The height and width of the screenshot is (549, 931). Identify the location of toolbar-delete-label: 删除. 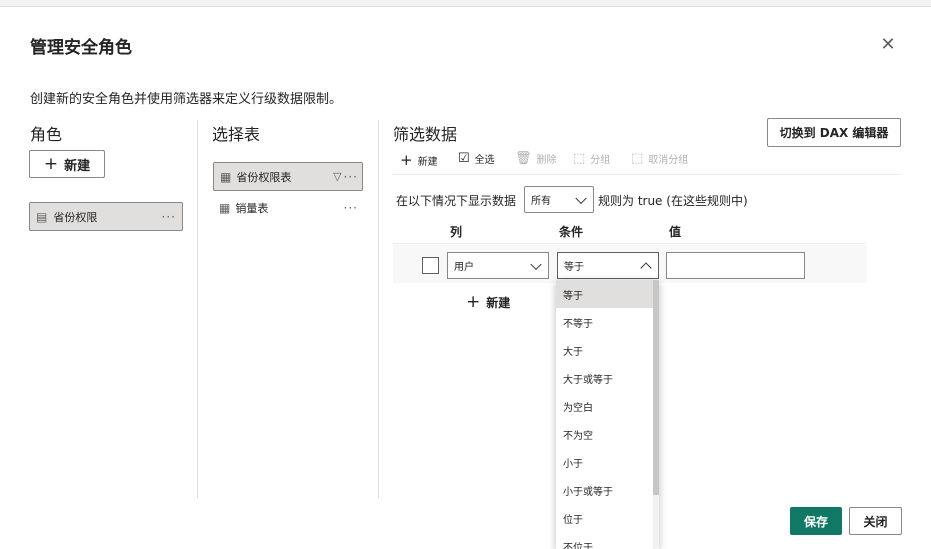
(546, 160).